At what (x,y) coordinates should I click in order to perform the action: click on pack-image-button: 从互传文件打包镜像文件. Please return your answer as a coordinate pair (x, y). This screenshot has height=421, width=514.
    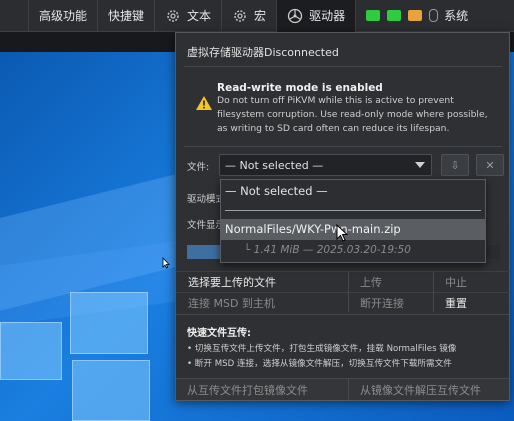
    Looking at the image, I should click on (262, 389).